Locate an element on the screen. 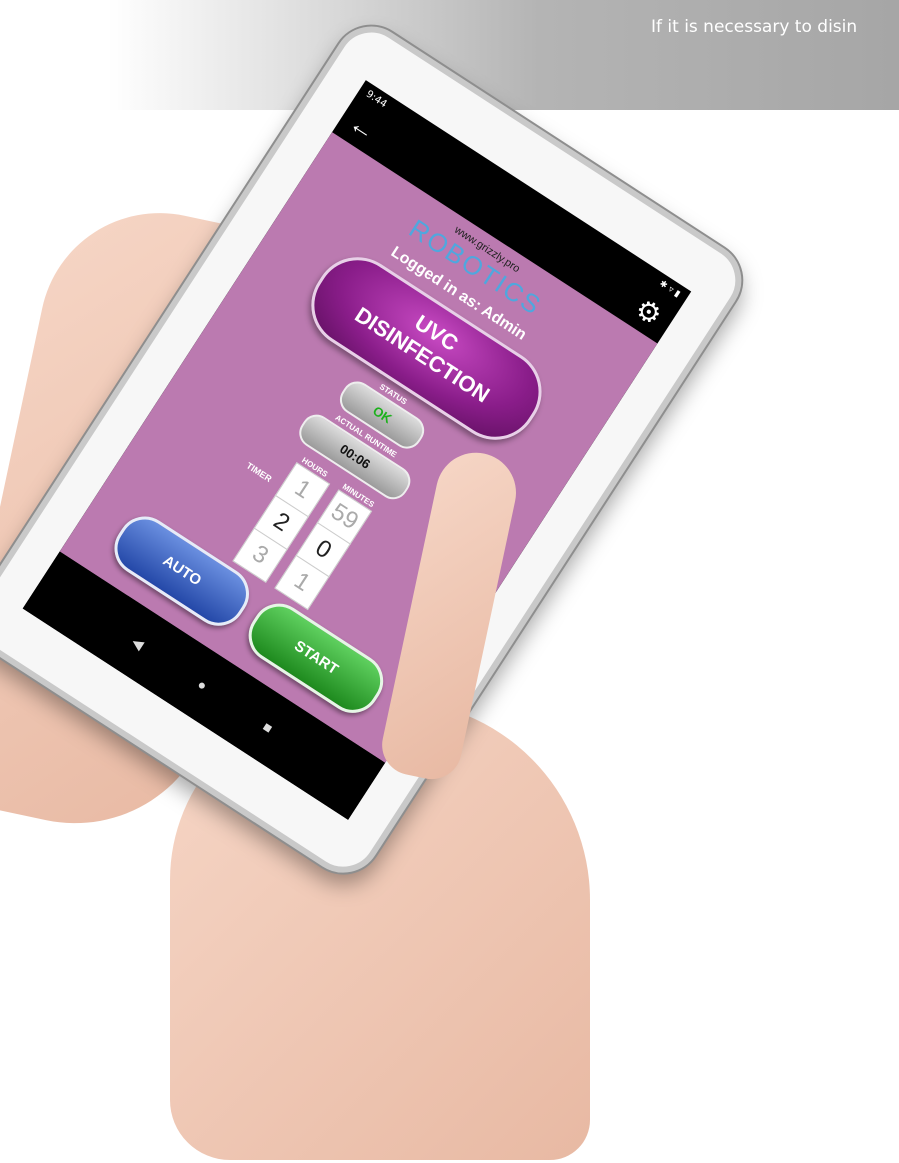 This screenshot has width=899, height=1163. status-icons: ✱ ▿ ▮ is located at coordinates (669, 289).